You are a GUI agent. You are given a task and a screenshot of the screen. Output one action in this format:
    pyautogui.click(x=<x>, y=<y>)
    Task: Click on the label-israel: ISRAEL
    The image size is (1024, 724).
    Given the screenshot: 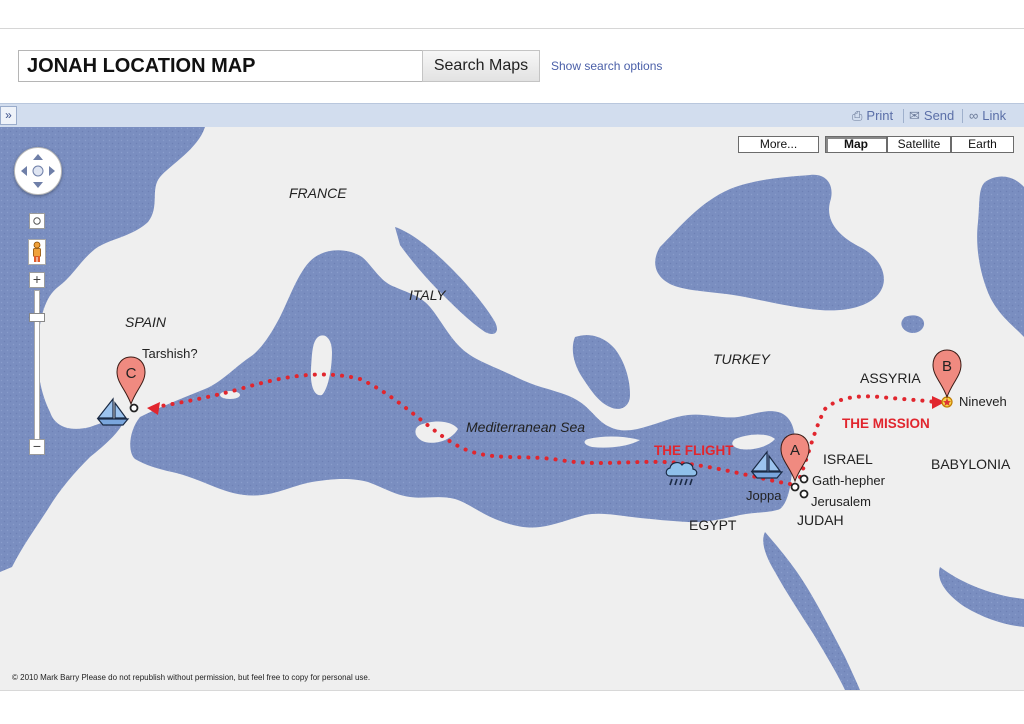 What is the action you would take?
    pyautogui.click(x=848, y=459)
    